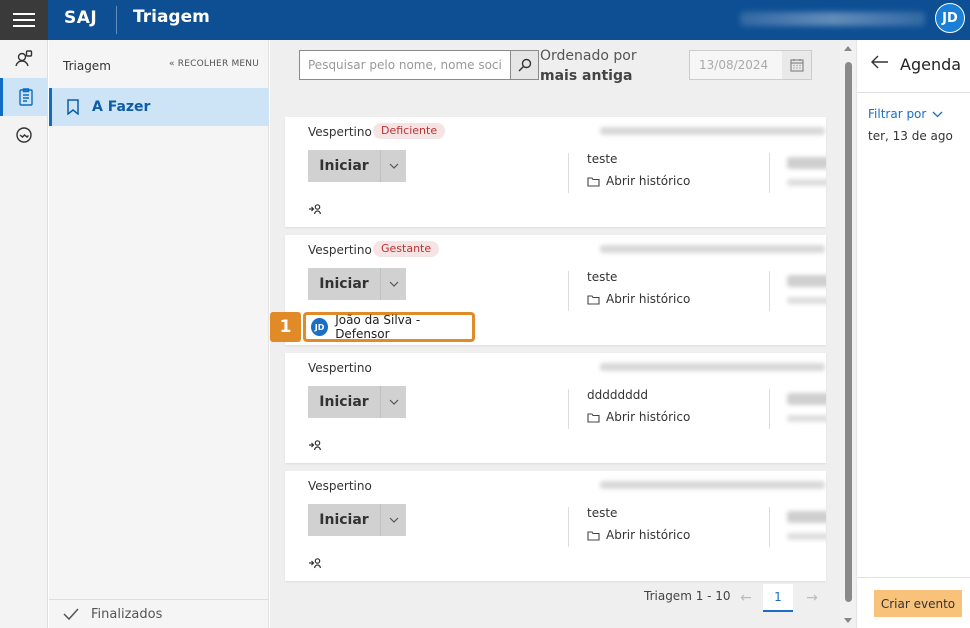 Image resolution: width=970 pixels, height=628 pixels. I want to click on card-note: dddddddd, so click(617, 395).